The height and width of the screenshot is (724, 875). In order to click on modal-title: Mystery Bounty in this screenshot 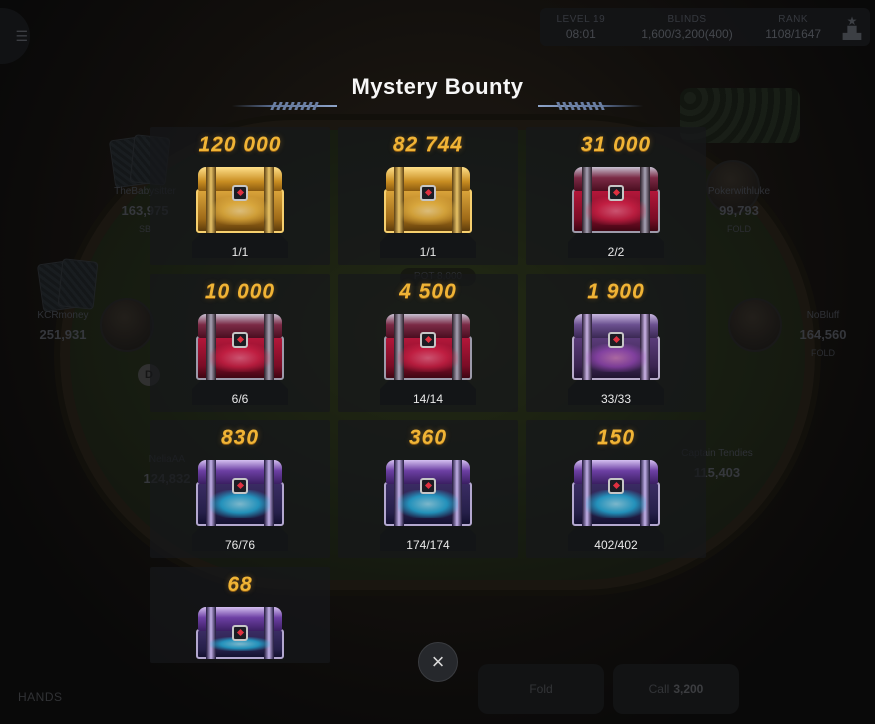, I will do `click(437, 86)`.